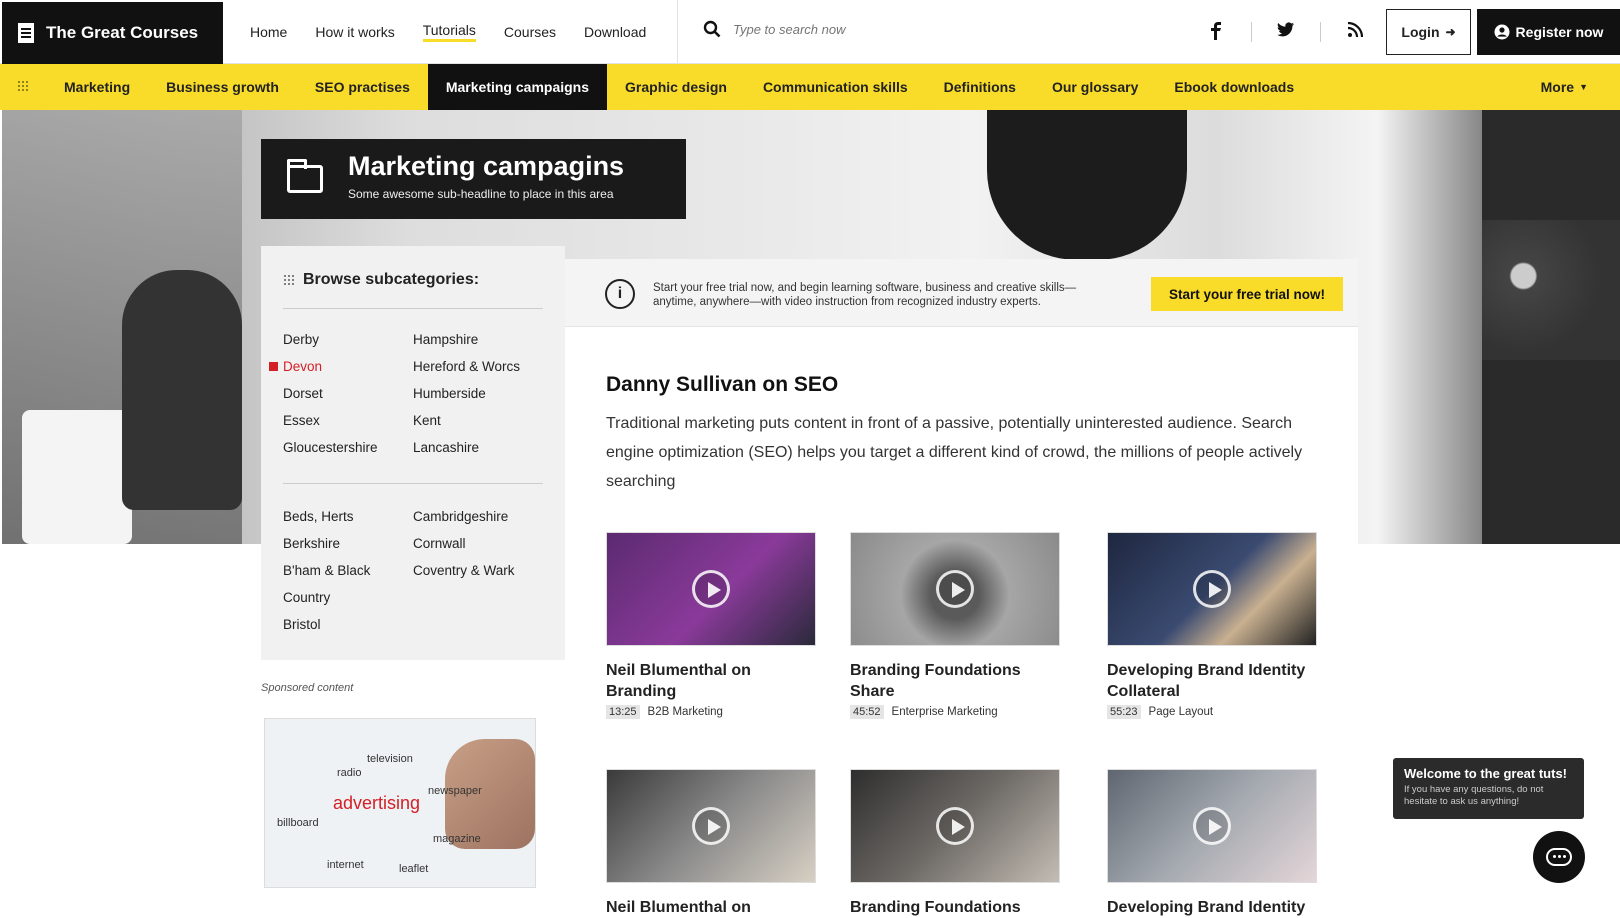  I want to click on register-button: Register now, so click(1548, 32).